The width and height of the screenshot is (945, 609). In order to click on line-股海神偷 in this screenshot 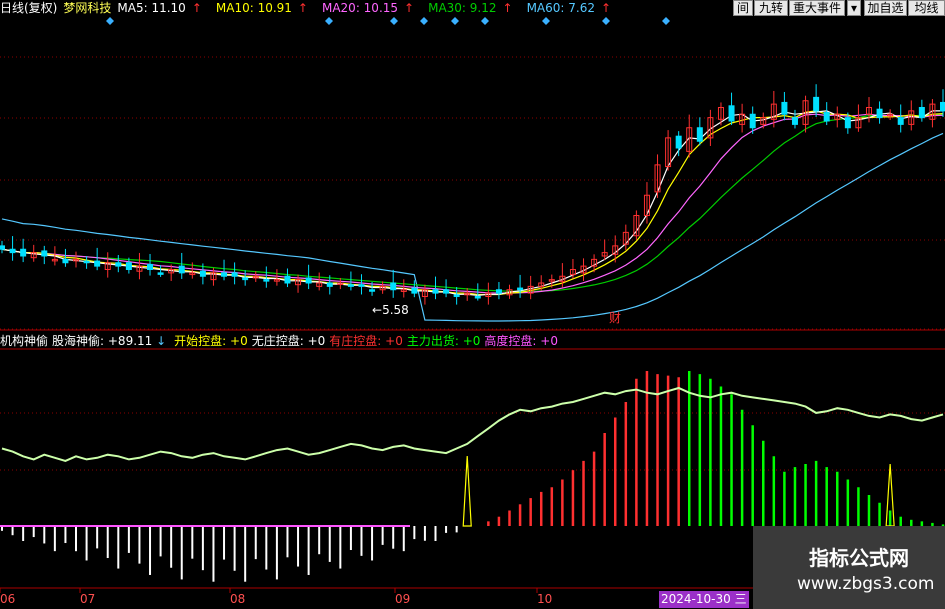, I will do `click(472, 424)`.